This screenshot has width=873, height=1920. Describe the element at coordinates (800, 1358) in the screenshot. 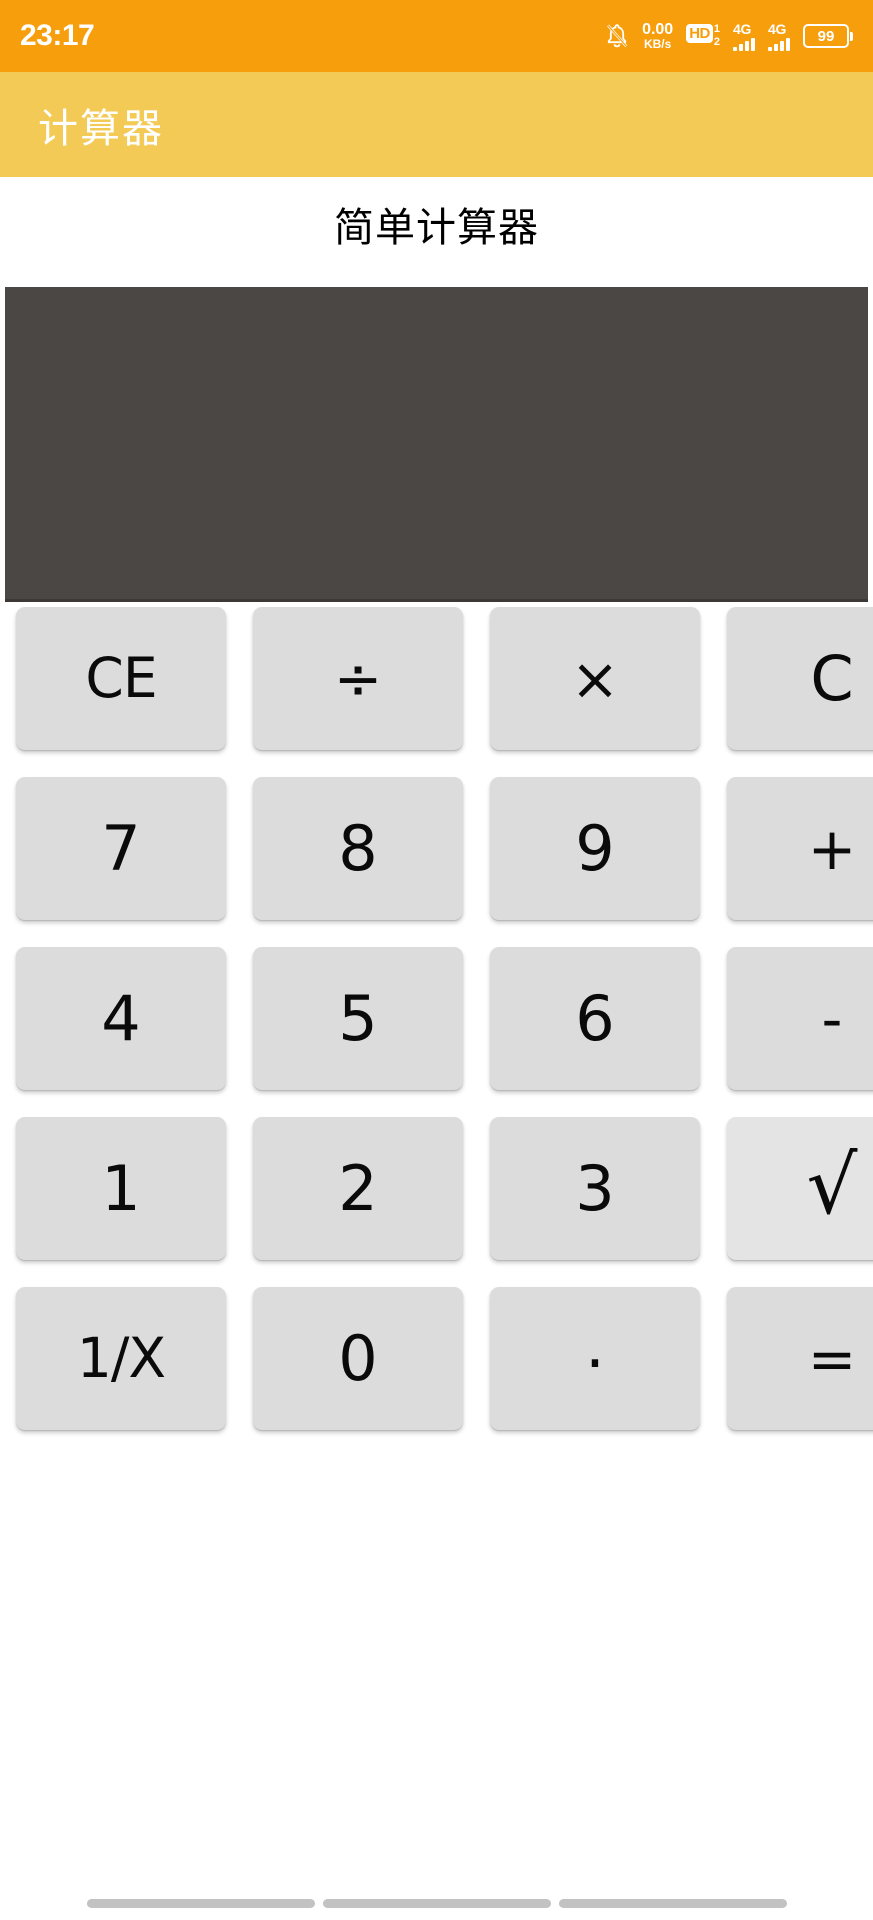

I see `key-equals: =` at that location.